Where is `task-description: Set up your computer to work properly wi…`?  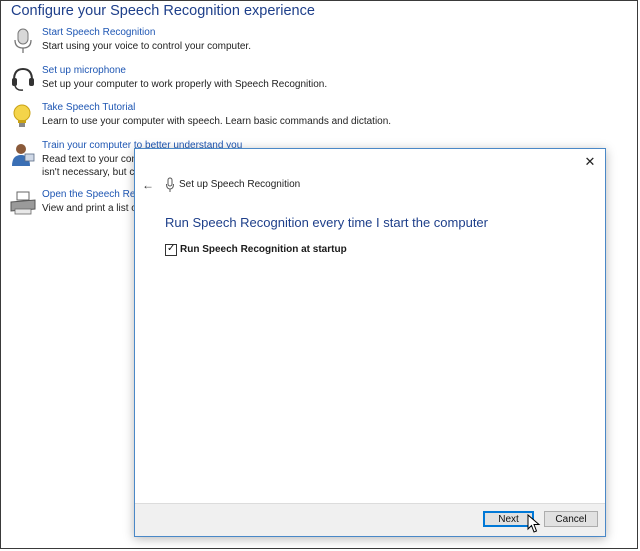 task-description: Set up your computer to work properly wi… is located at coordinates (185, 84).